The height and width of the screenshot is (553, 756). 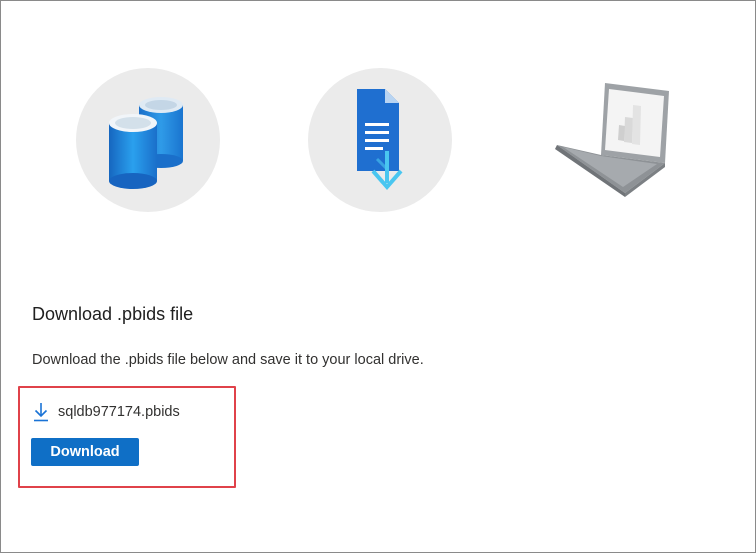 I want to click on document-download-icon, so click(x=380, y=140).